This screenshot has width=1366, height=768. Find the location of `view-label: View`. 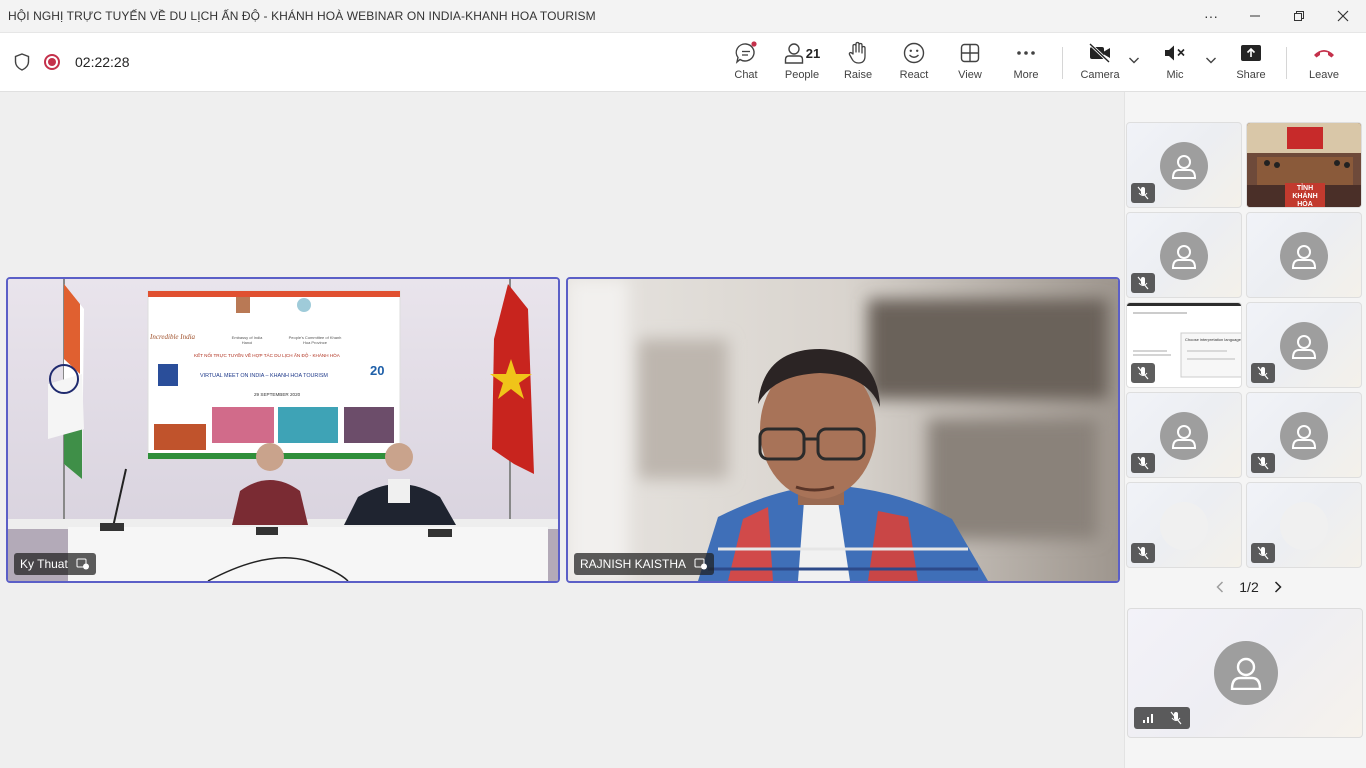

view-label: View is located at coordinates (970, 75).